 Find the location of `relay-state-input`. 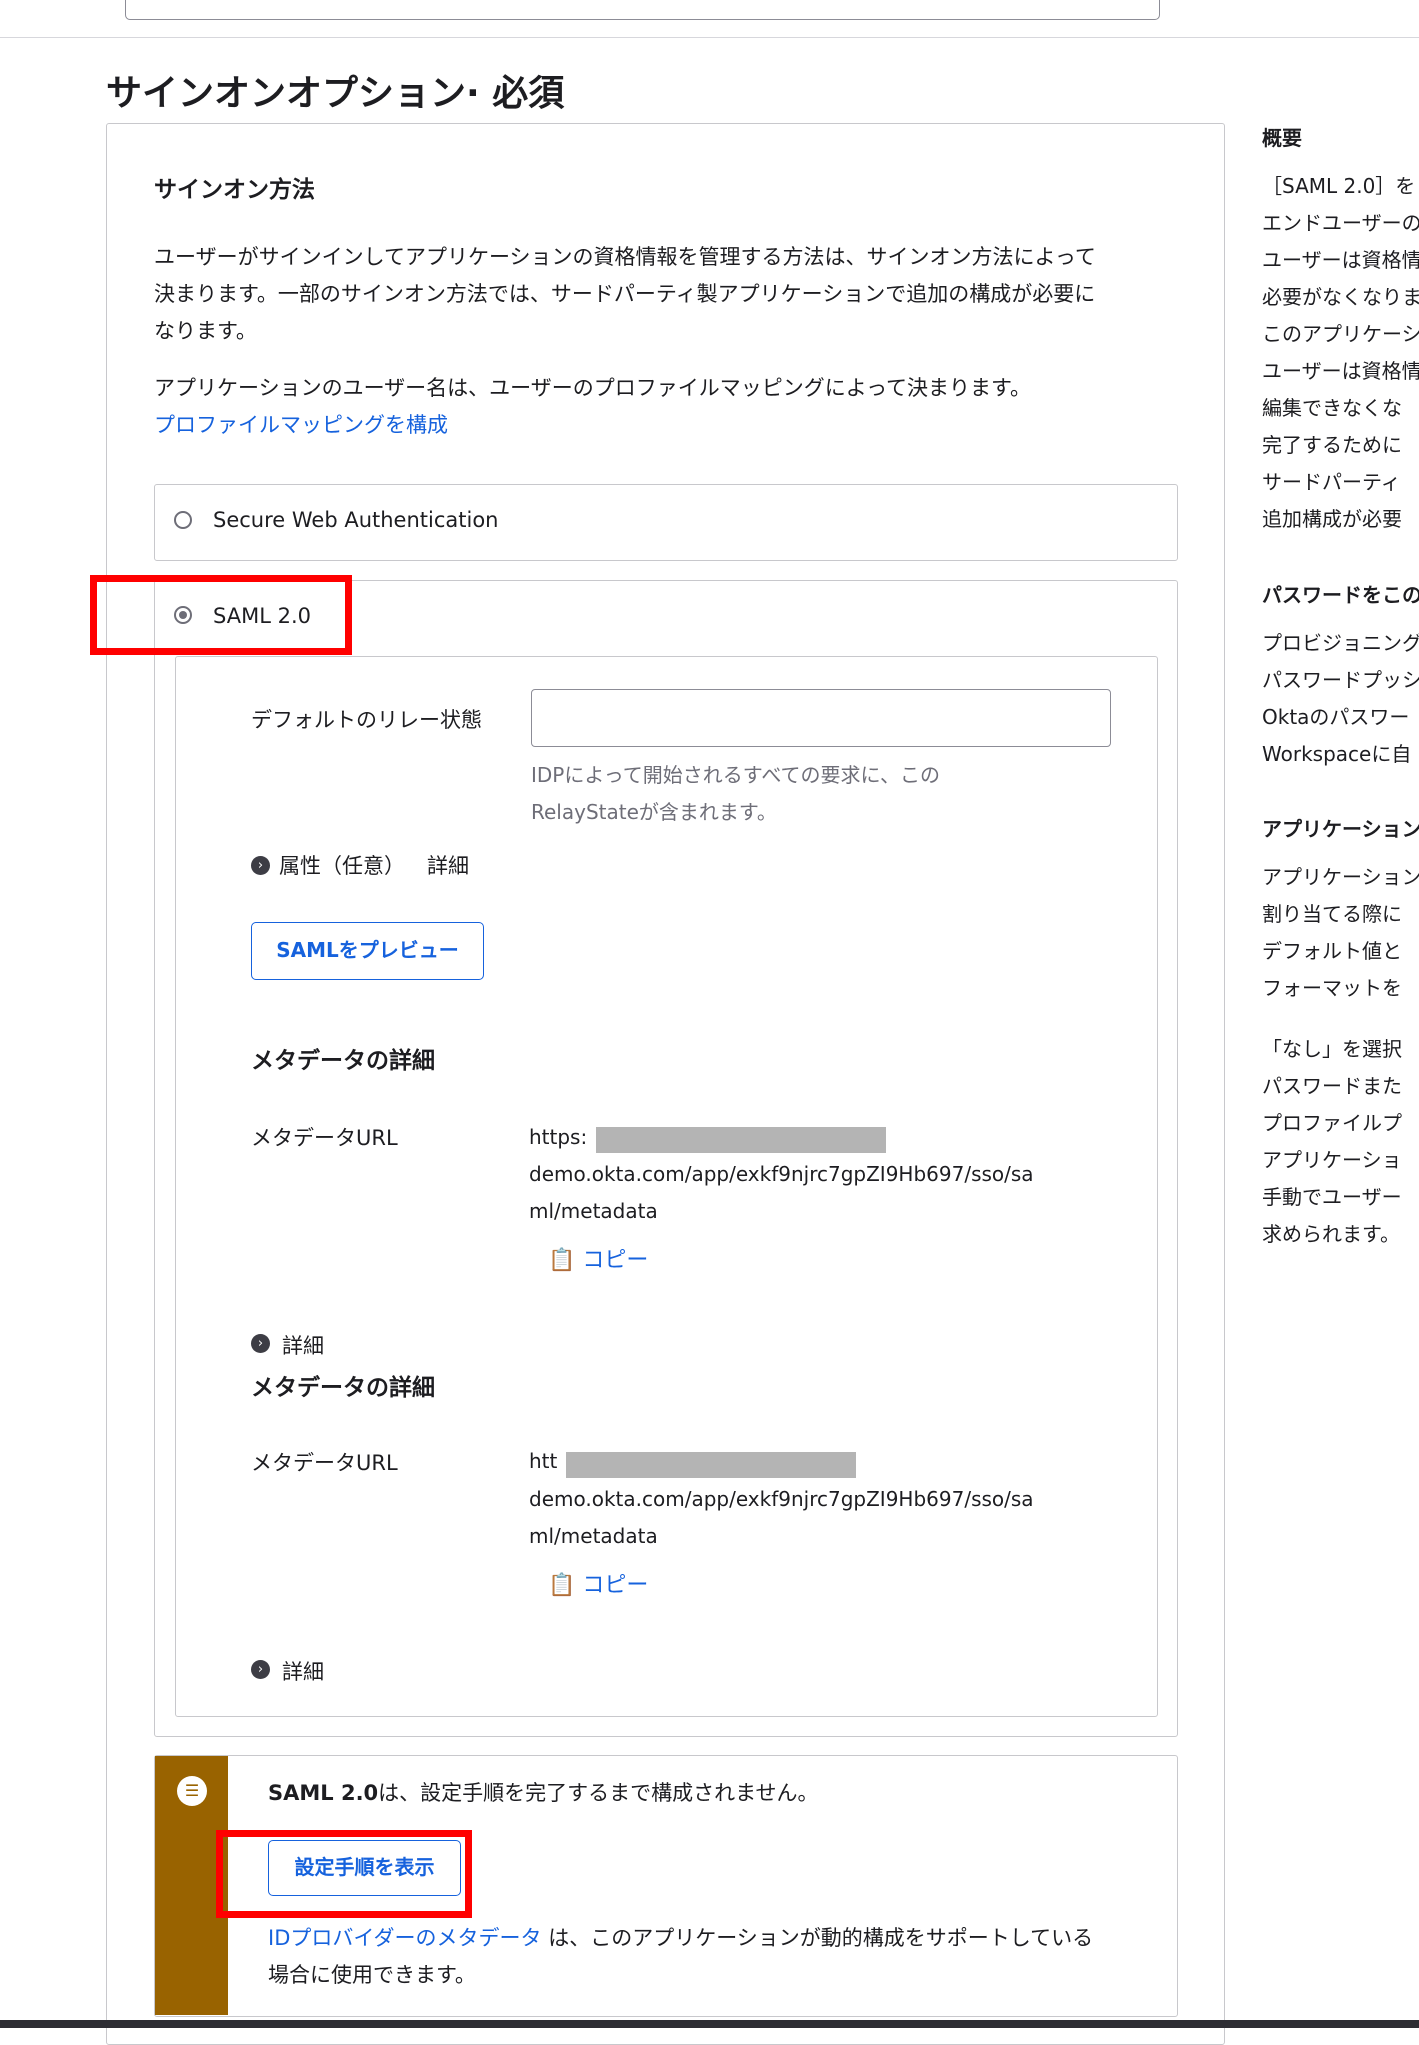

relay-state-input is located at coordinates (821, 718).